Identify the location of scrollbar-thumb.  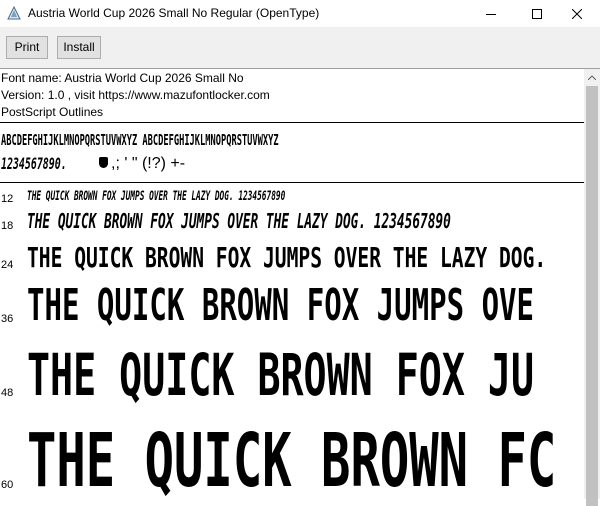
(592, 296).